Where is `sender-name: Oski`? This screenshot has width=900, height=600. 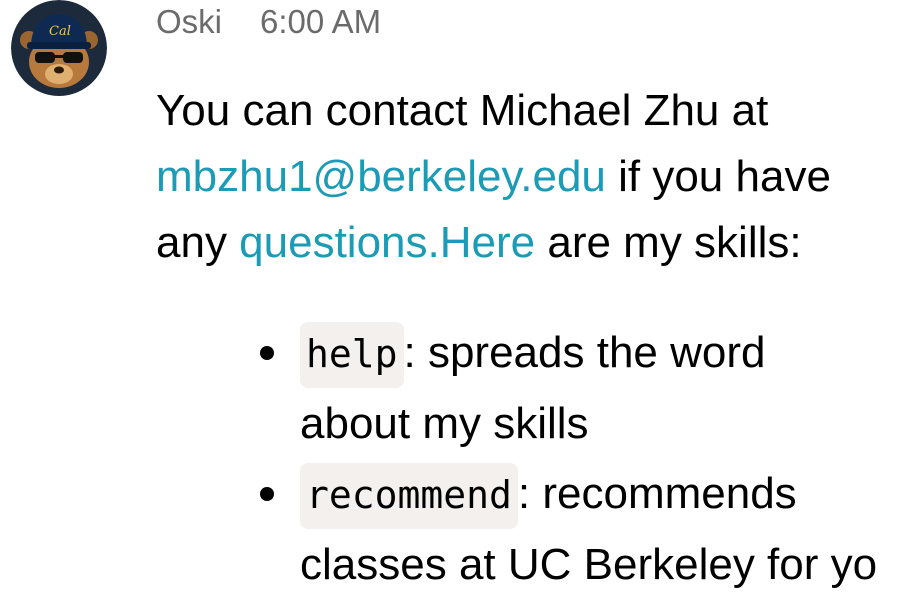
sender-name: Oski is located at coordinates (189, 22).